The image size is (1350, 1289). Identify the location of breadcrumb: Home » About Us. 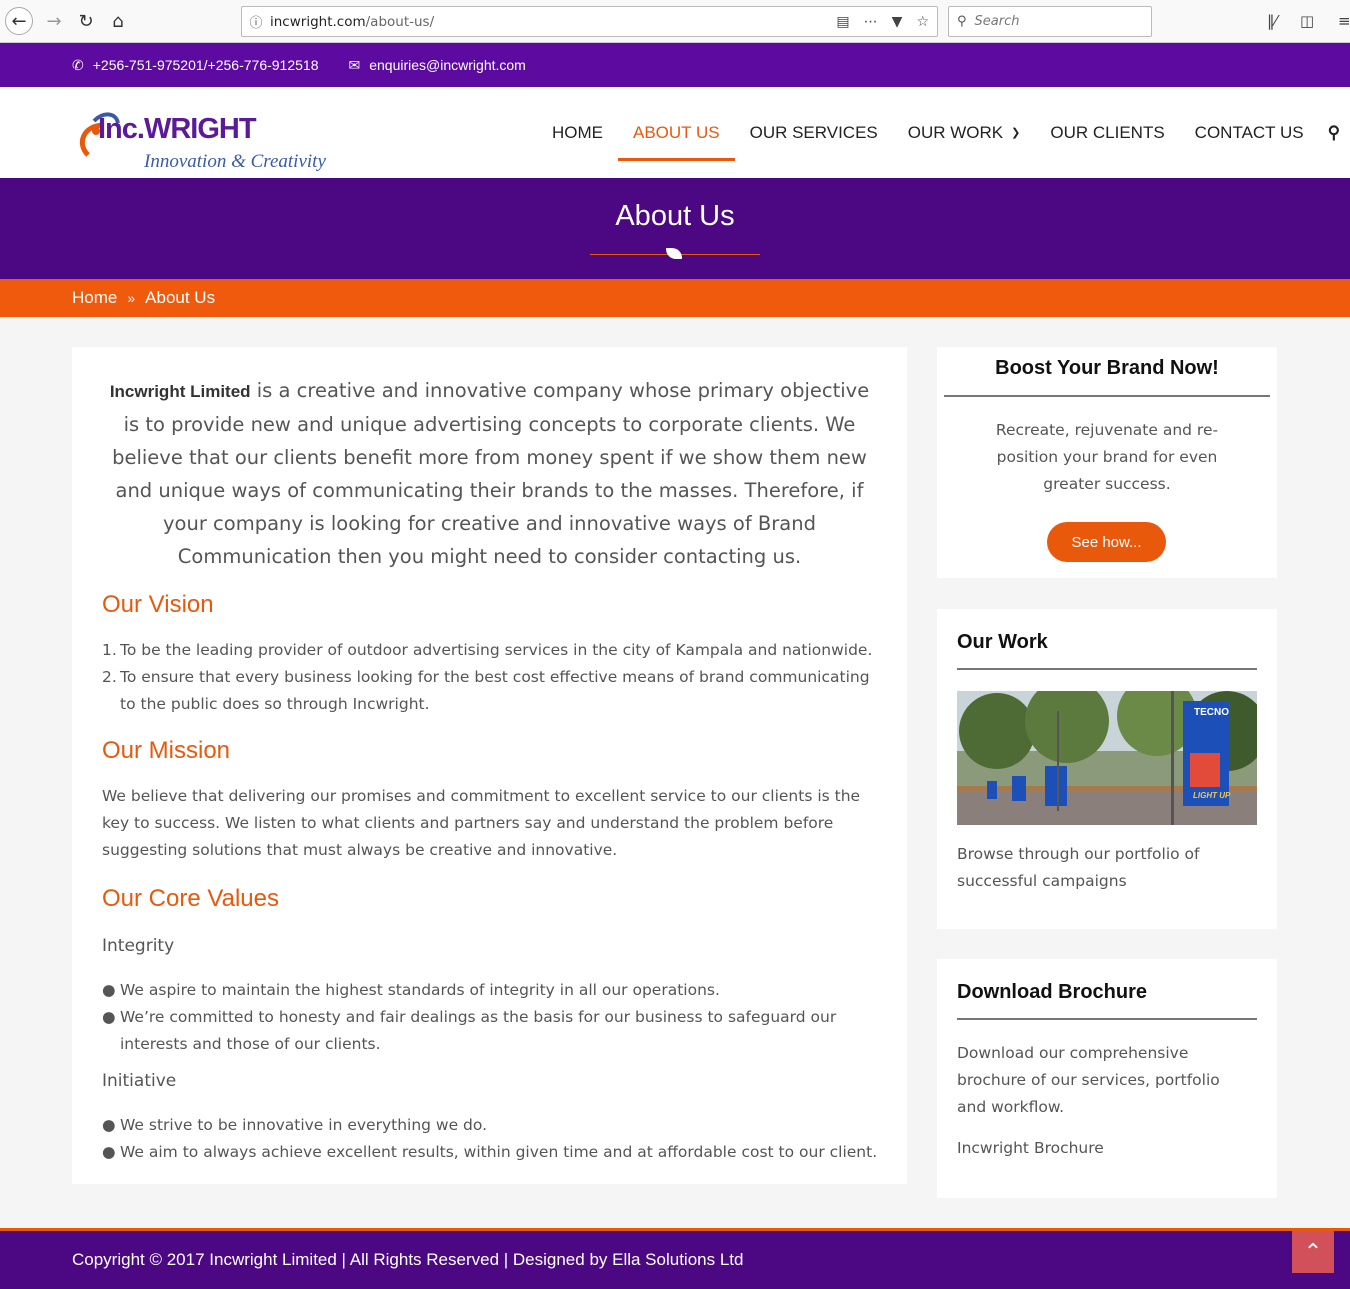
(675, 298).